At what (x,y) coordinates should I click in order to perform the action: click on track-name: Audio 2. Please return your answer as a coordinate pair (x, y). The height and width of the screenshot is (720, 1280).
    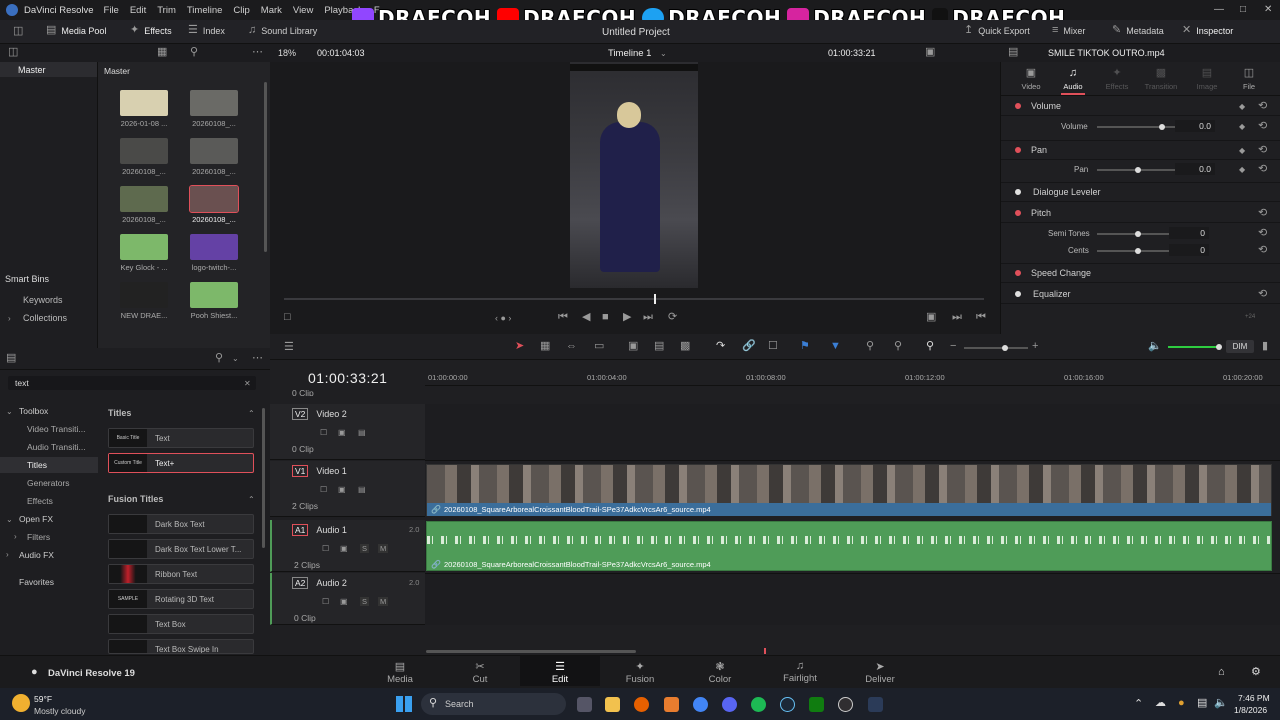
    Looking at the image, I should click on (331, 583).